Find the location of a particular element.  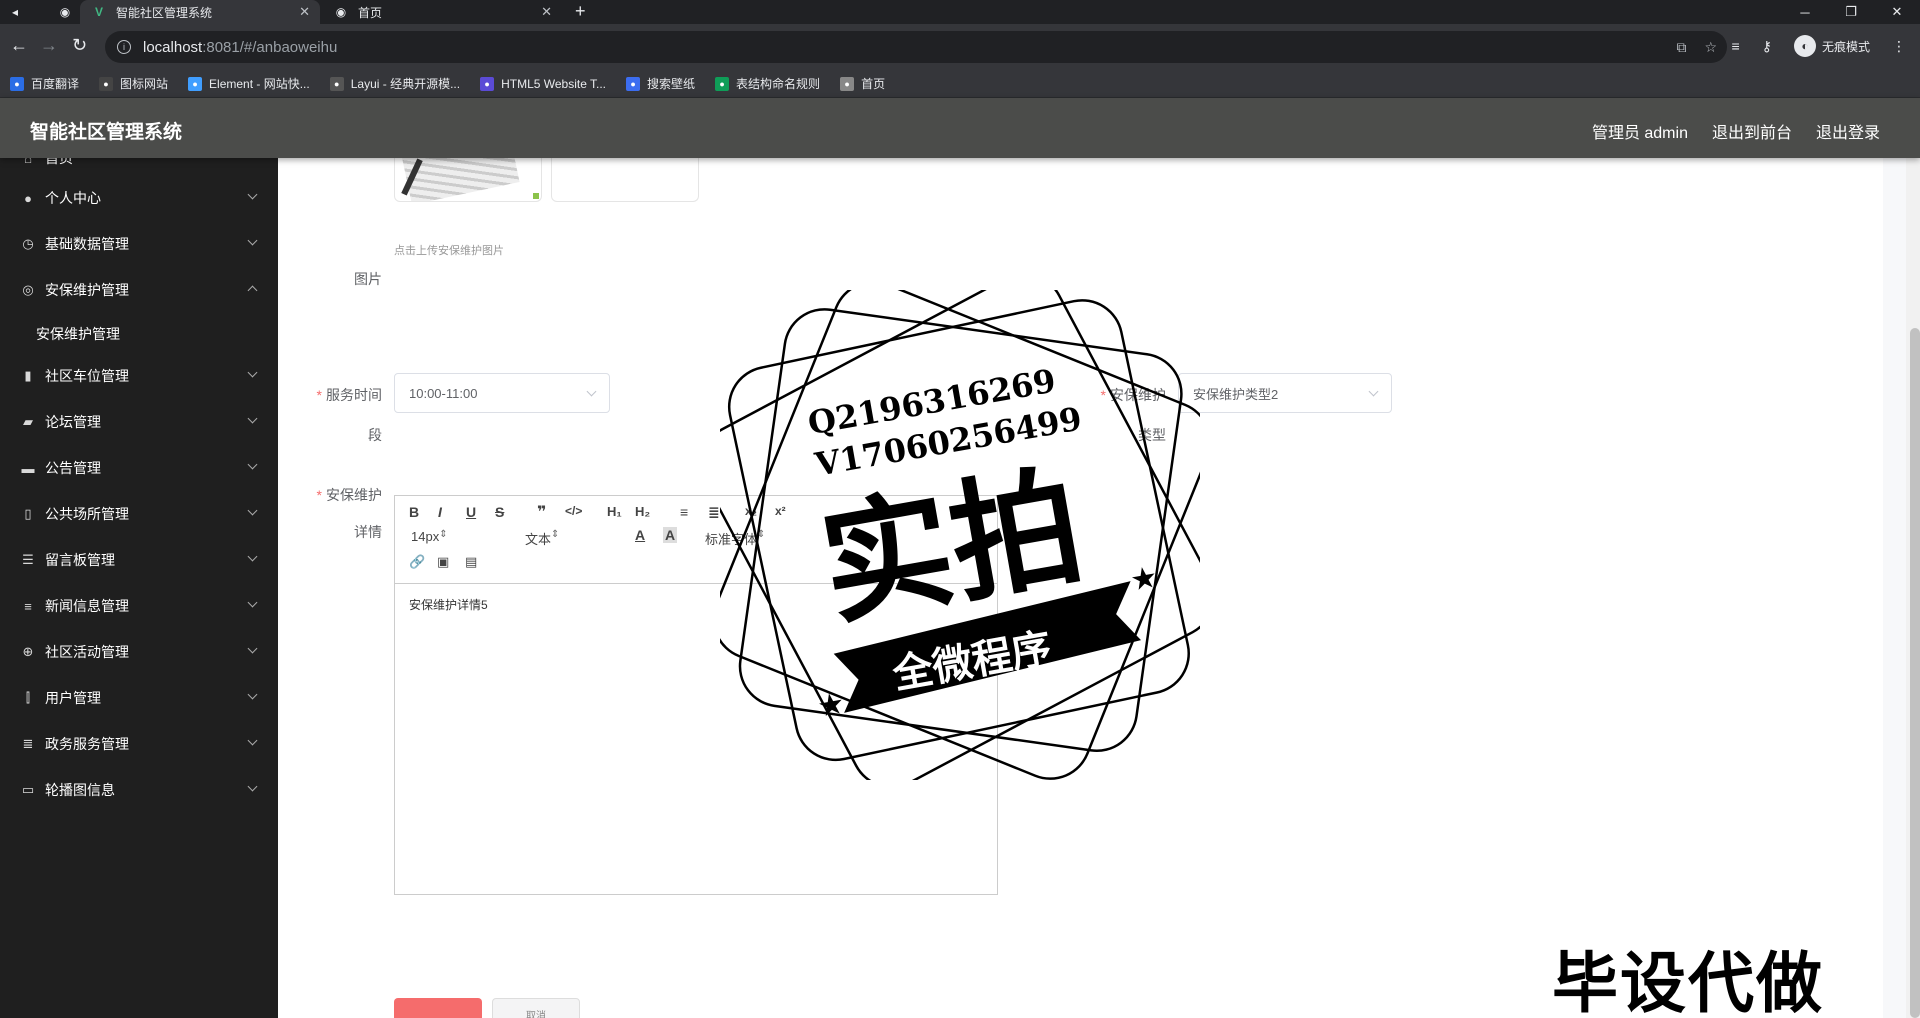

strike-button: S is located at coordinates (499, 512).